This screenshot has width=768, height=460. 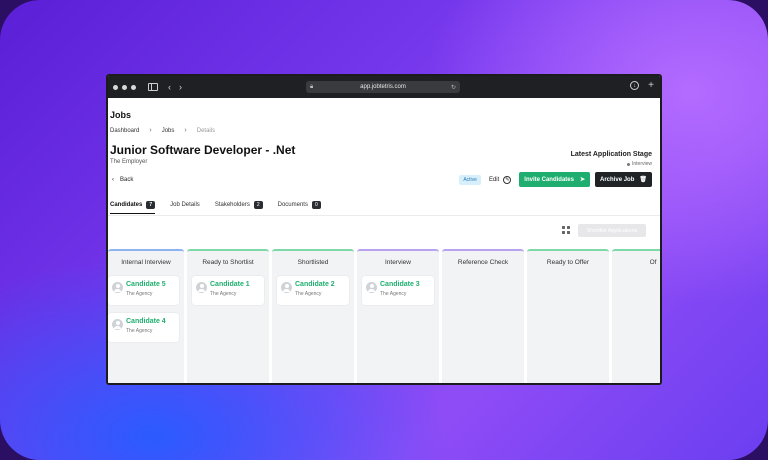 What do you see at coordinates (228, 290) in the screenshot?
I see `candidate-card: Candidate 1 The Agency` at bounding box center [228, 290].